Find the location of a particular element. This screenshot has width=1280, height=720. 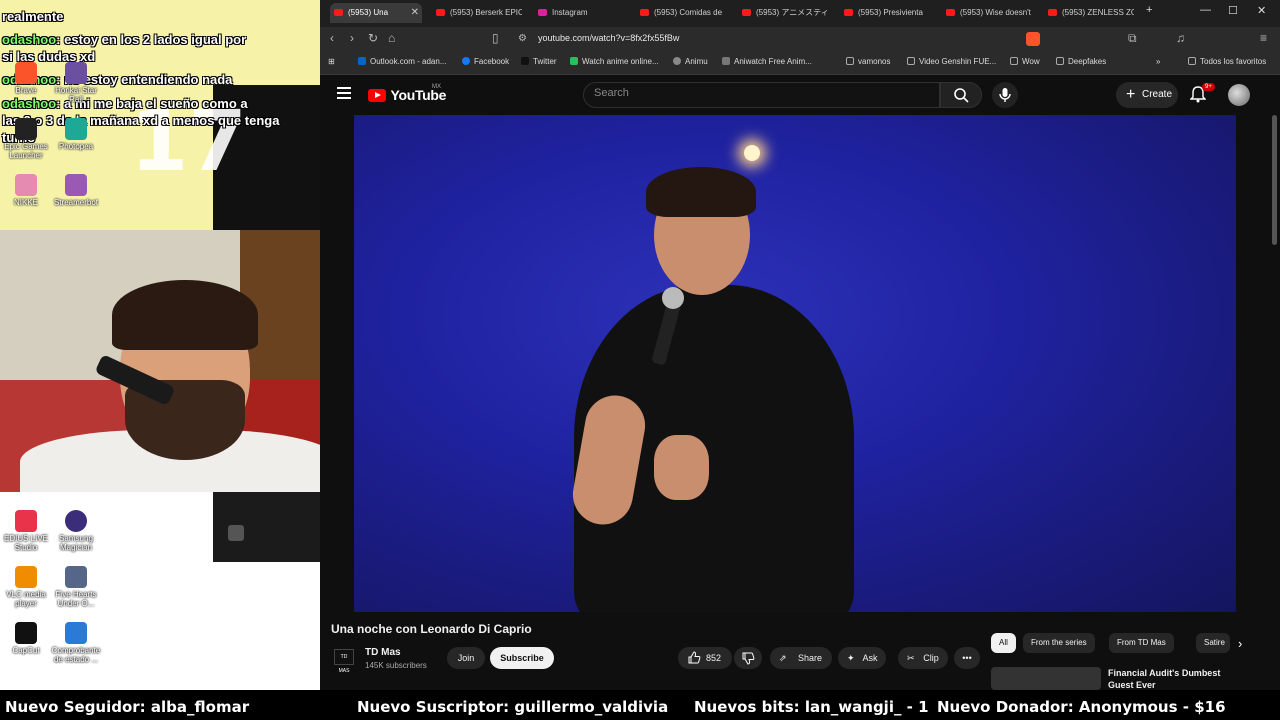

honkai-icon is located at coordinates (76, 73).